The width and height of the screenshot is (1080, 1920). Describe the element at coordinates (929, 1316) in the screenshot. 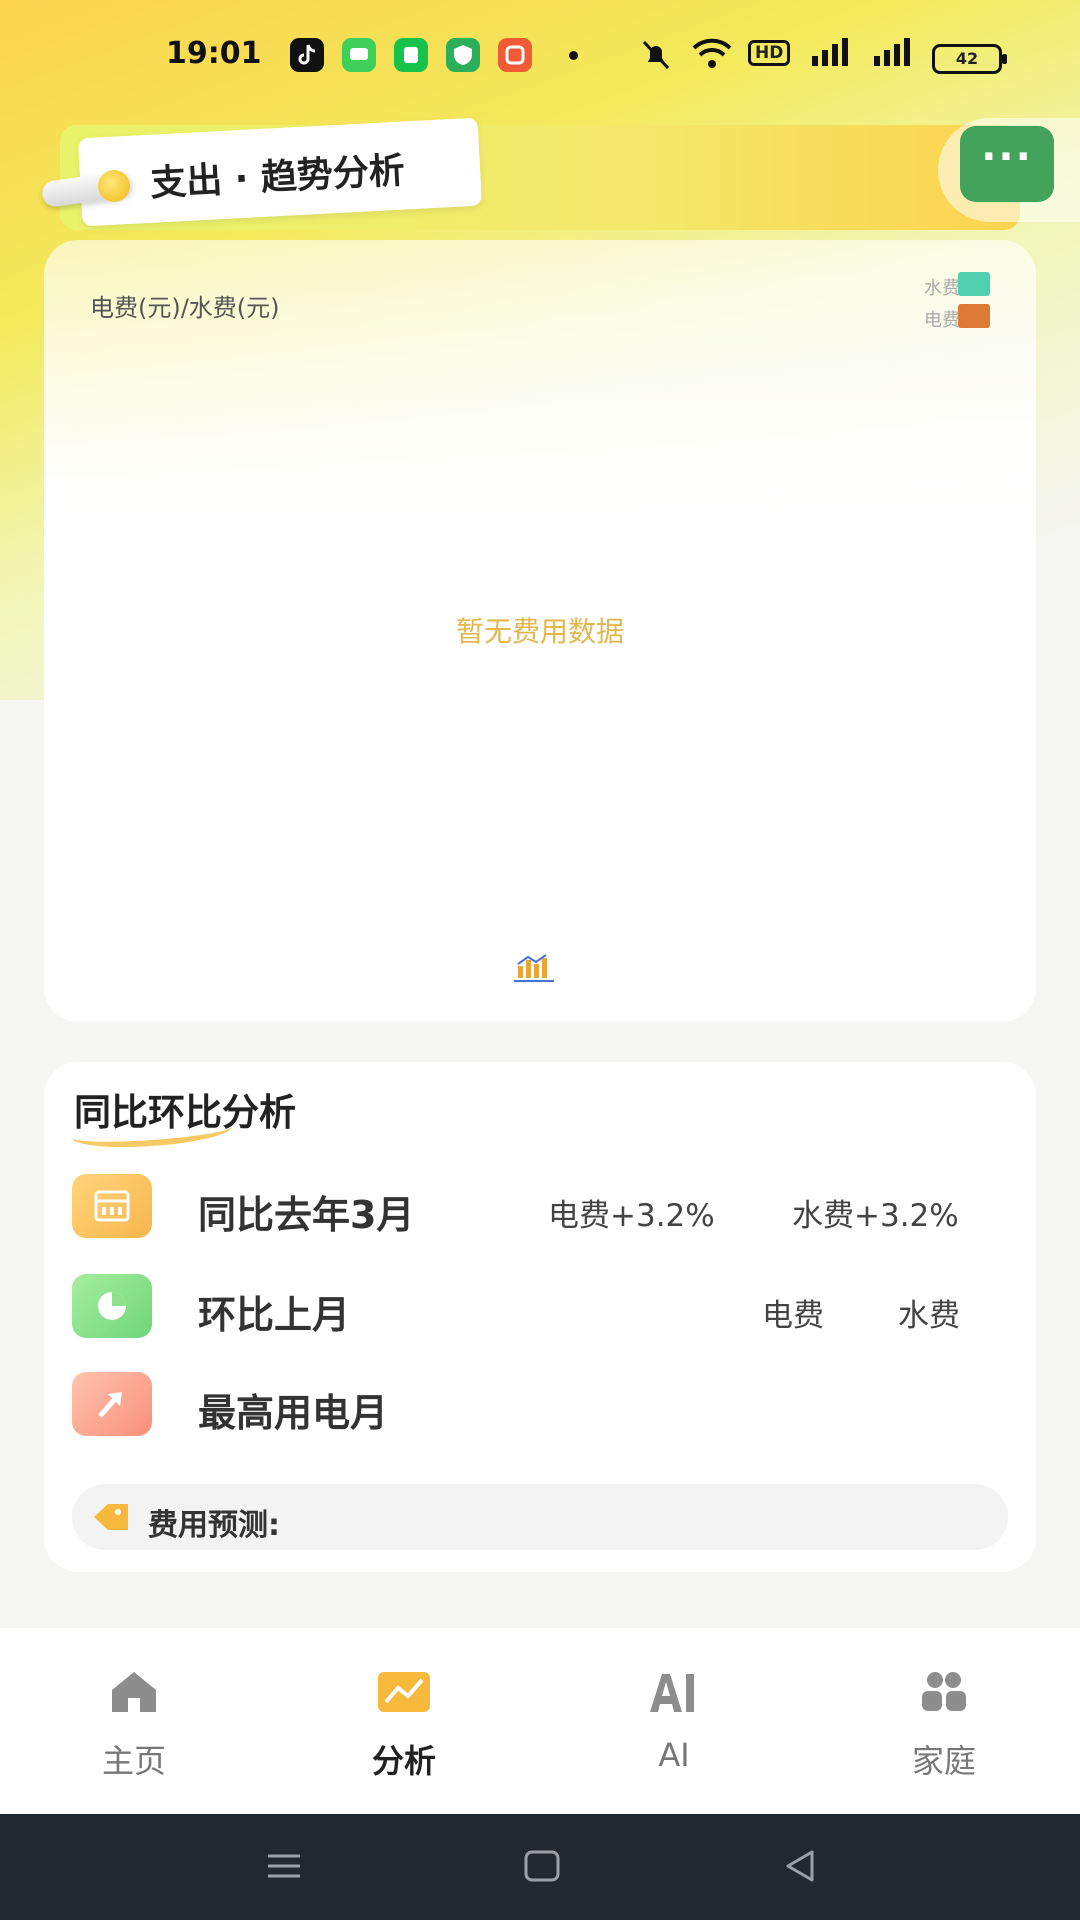

I see `mom-water-value: 水费` at that location.